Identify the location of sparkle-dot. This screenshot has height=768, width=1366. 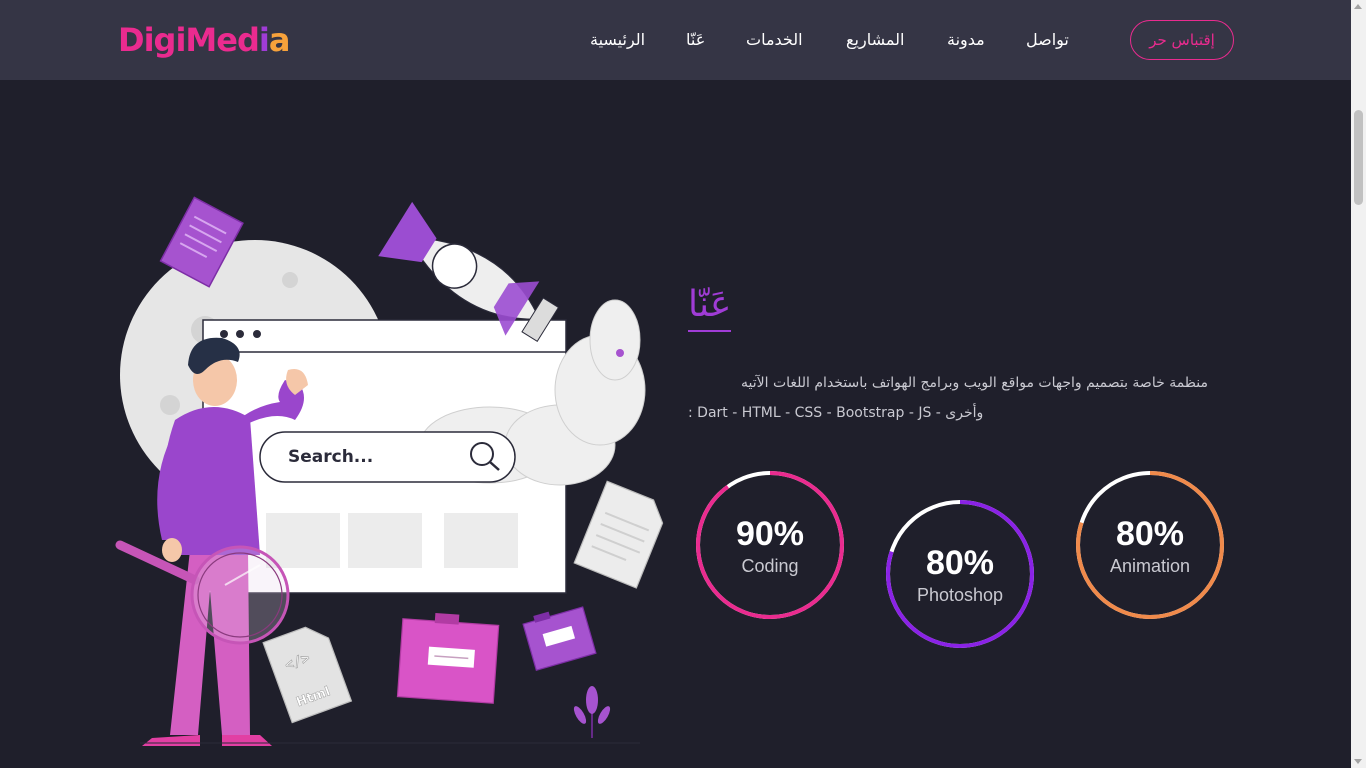
(620, 353).